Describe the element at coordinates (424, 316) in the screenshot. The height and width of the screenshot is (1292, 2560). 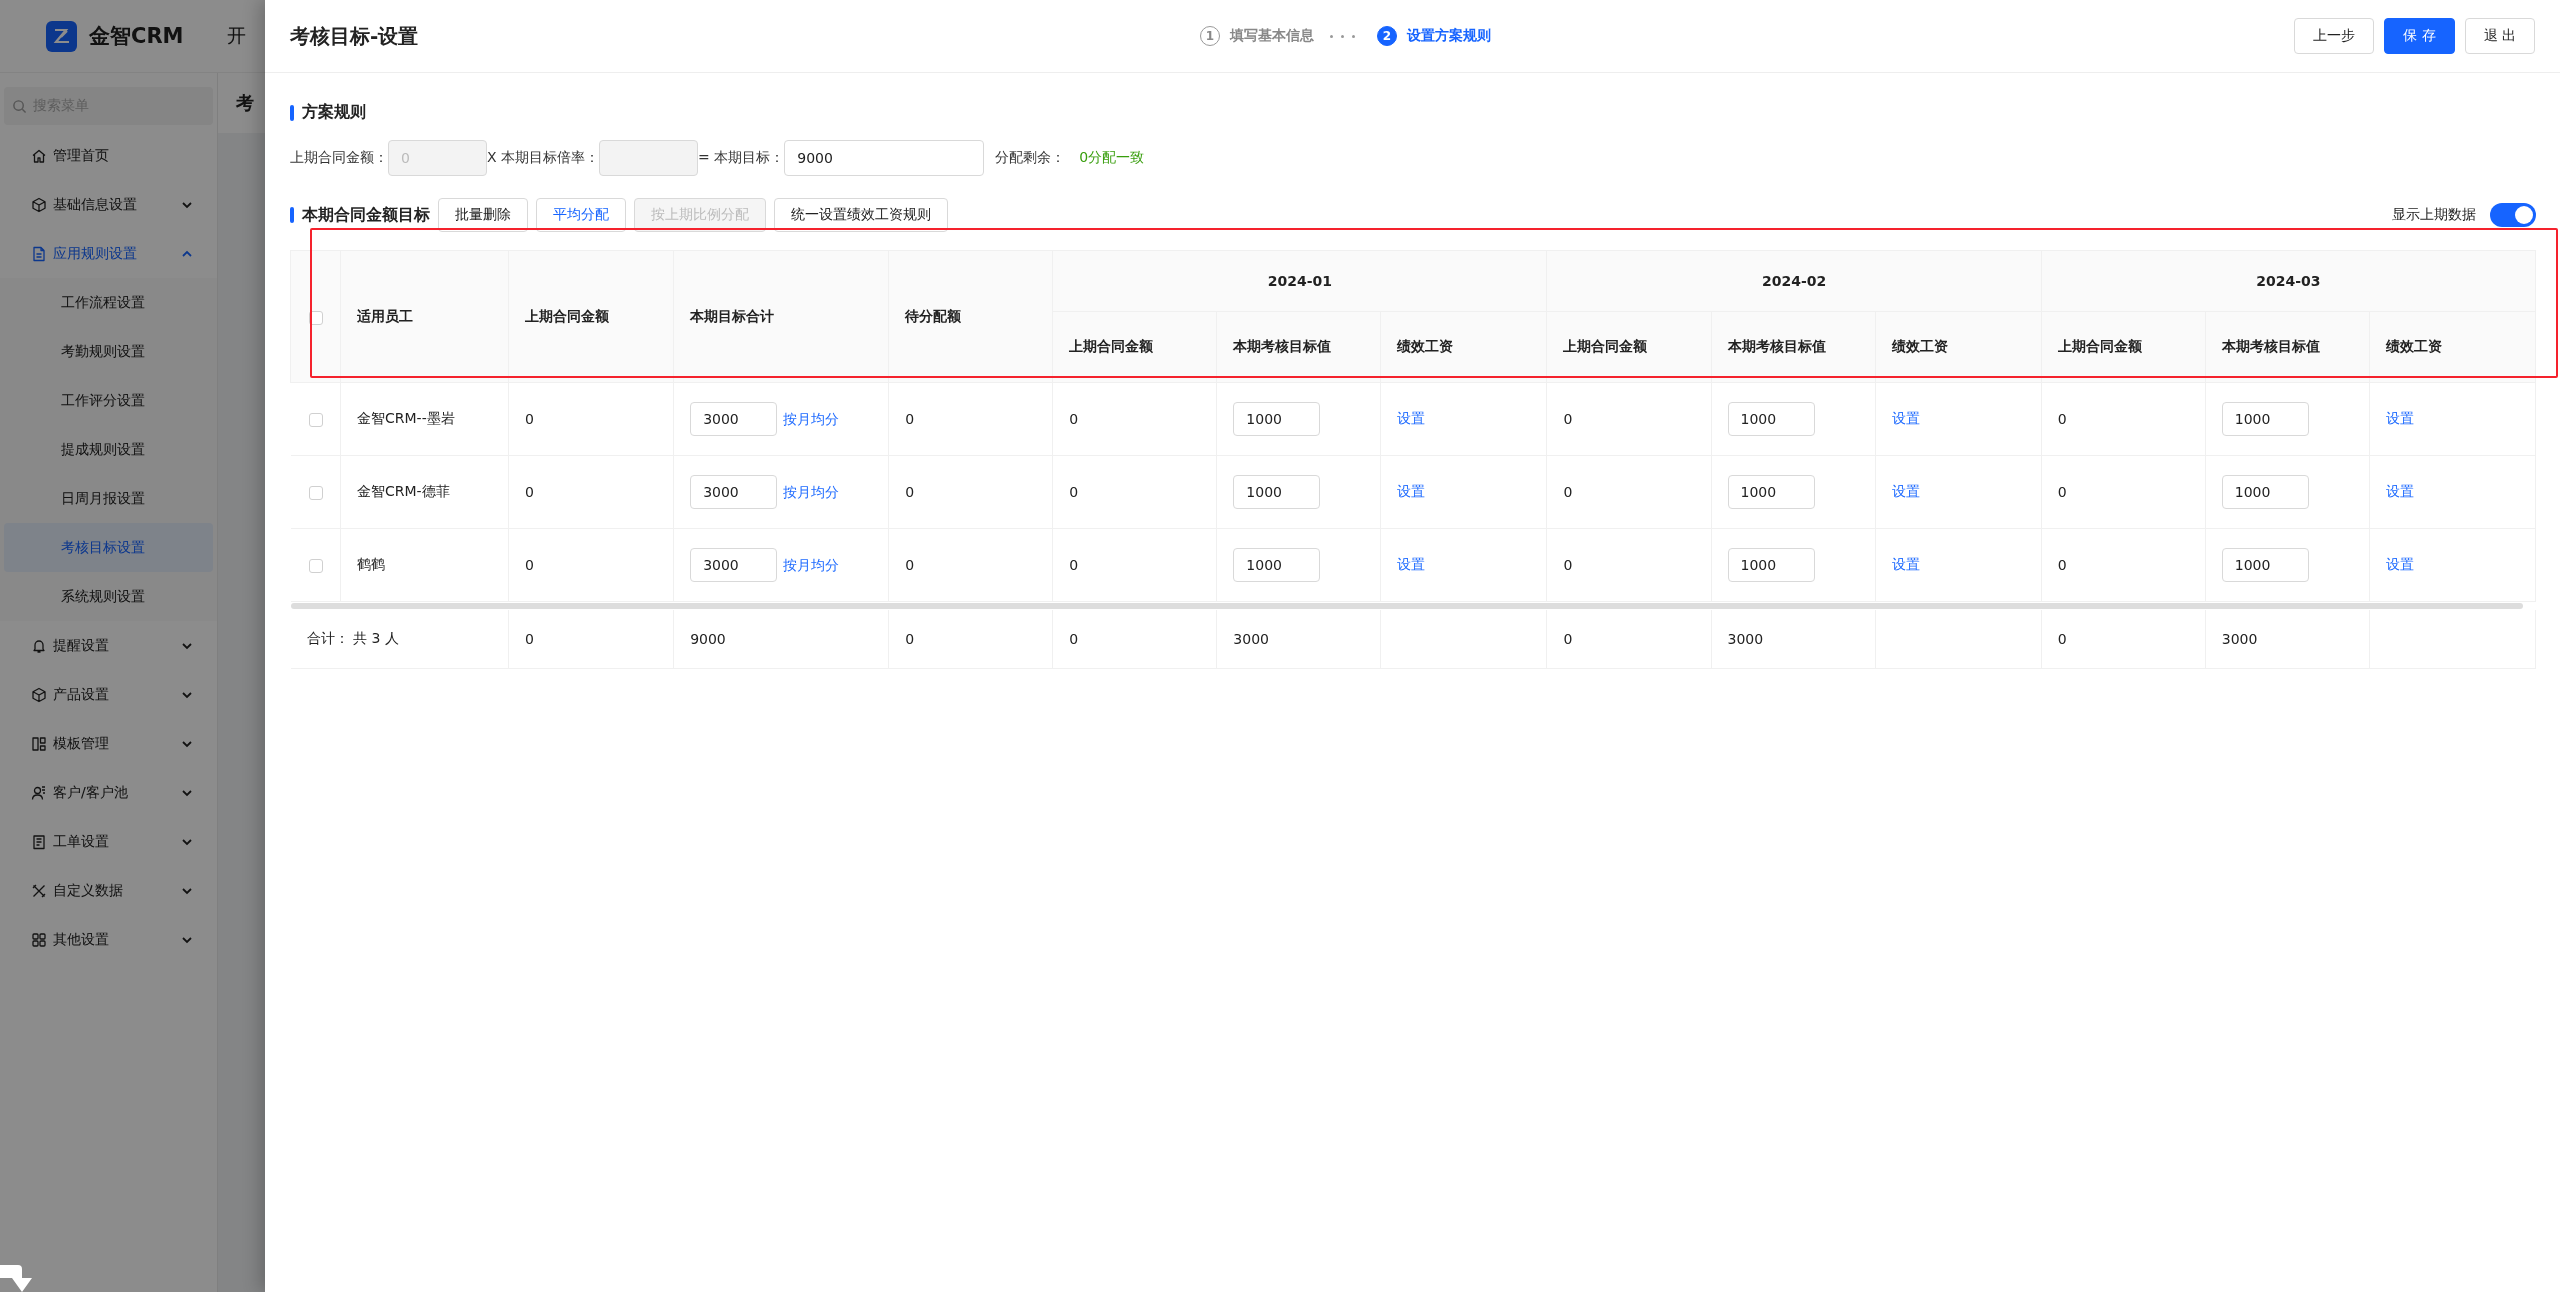
I see `column-header: 适用员工` at that location.